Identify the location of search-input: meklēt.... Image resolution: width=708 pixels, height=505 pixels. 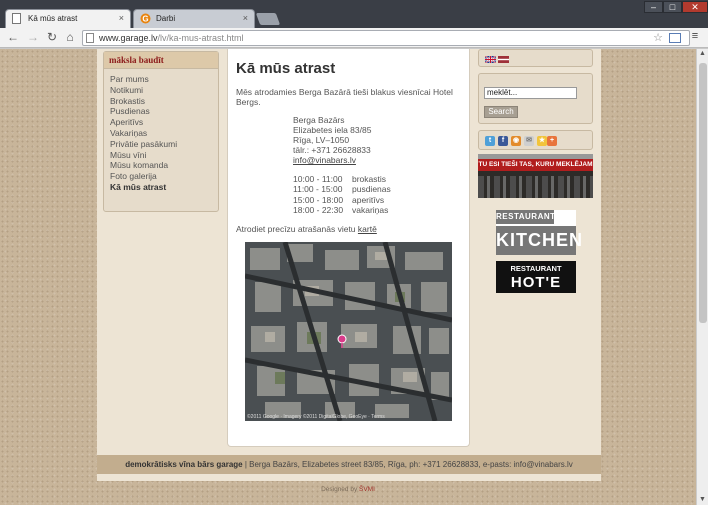
(530, 93).